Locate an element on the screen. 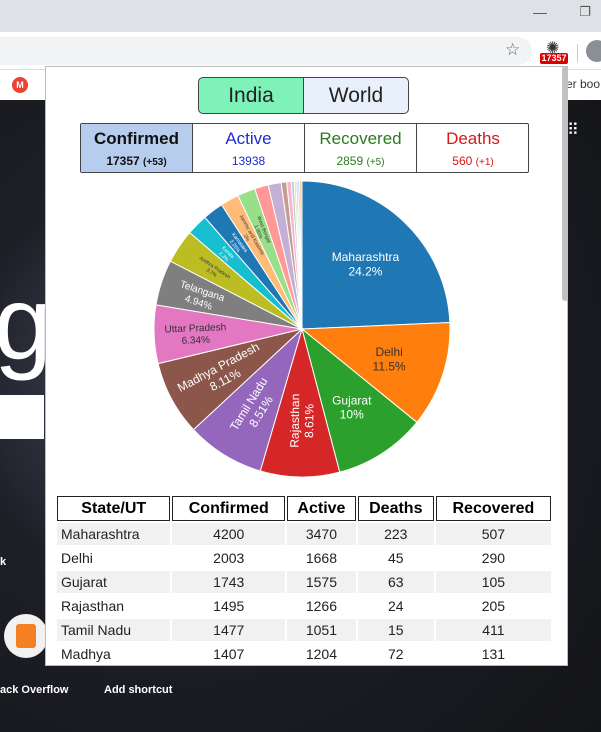 Image resolution: width=601 pixels, height=732 pixels. cell-state: Rajasthan is located at coordinates (114, 606).